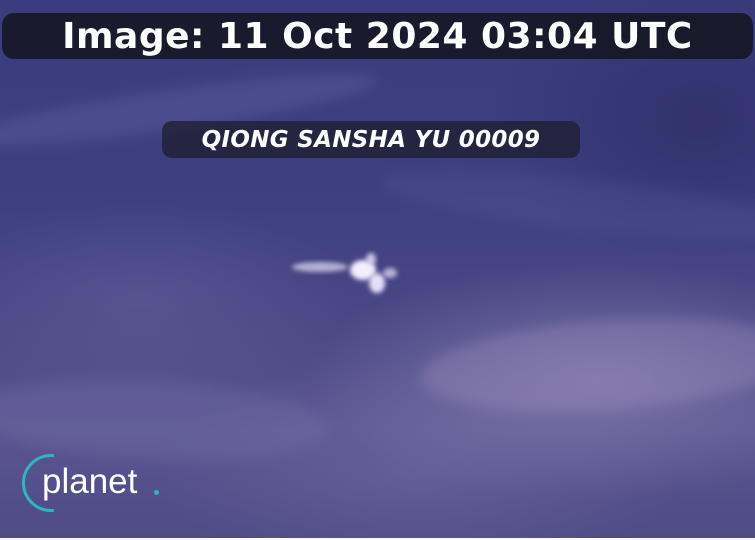 Image resolution: width=755 pixels, height=540 pixels. Describe the element at coordinates (90, 481) in the screenshot. I see `planet-wordmark: planet` at that location.